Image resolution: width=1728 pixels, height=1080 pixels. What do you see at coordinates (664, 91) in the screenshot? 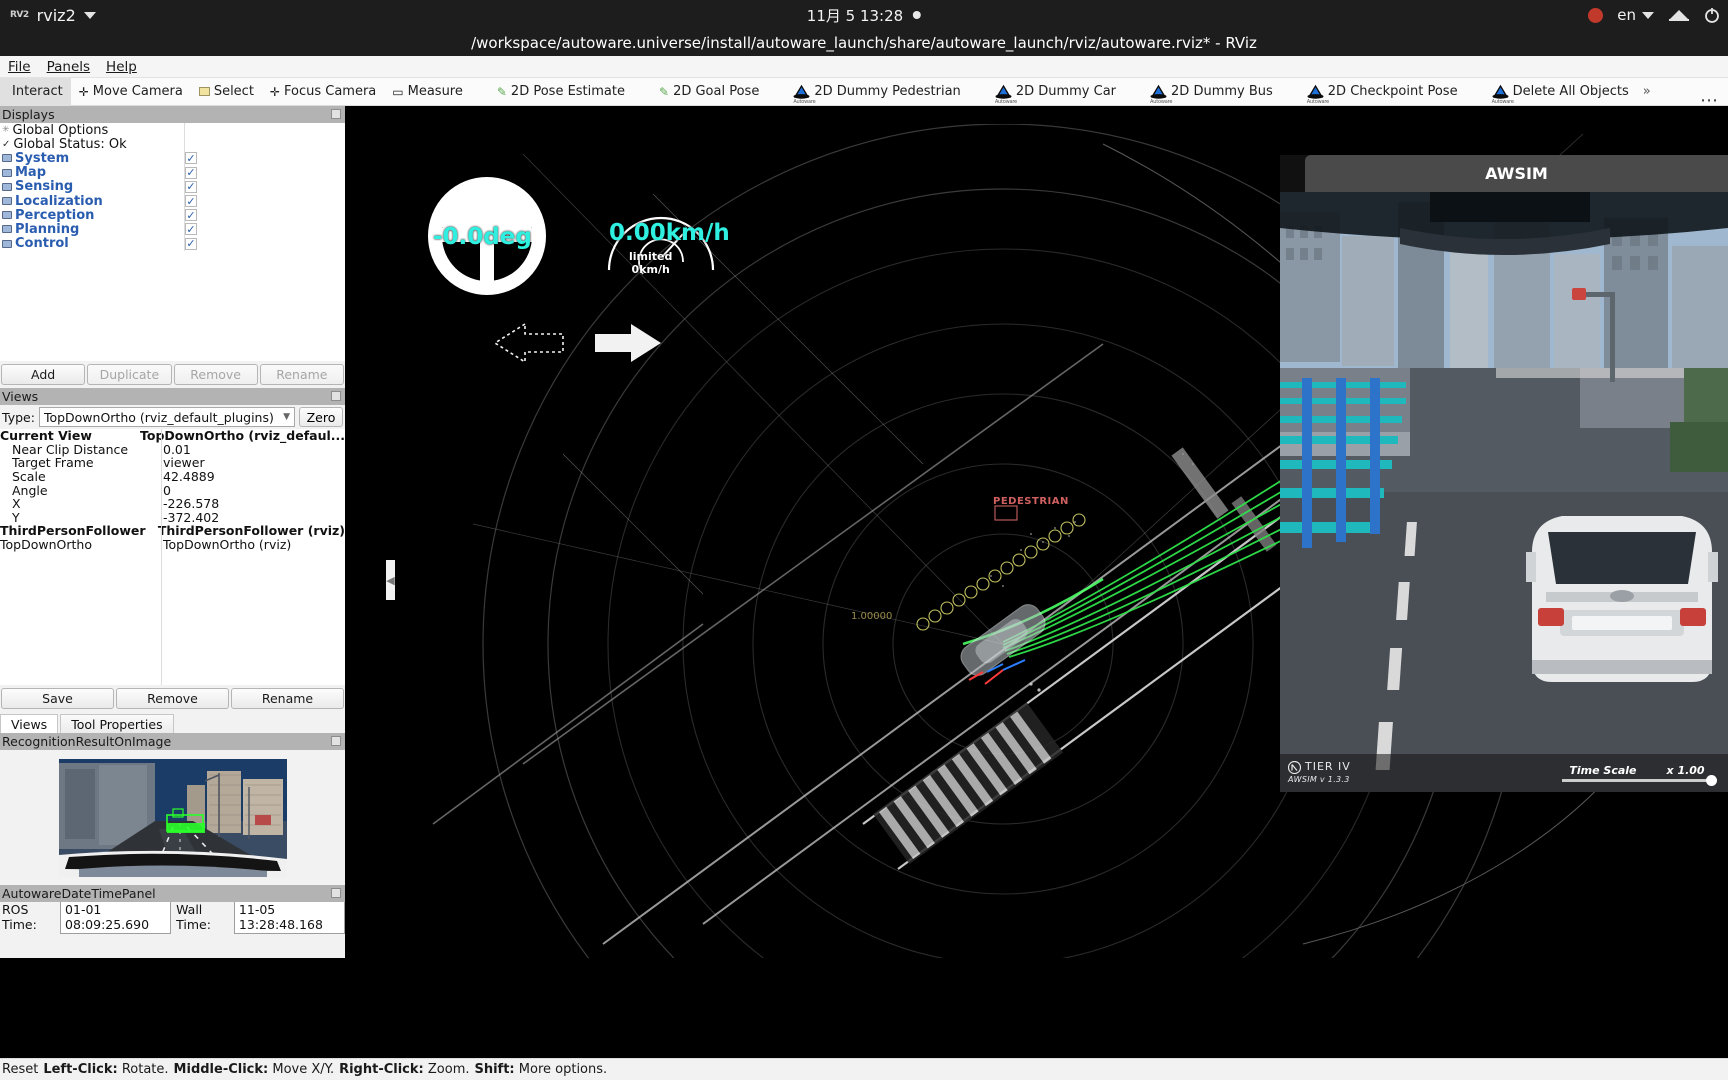
I see `goal-pose-icon: ✎` at bounding box center [664, 91].